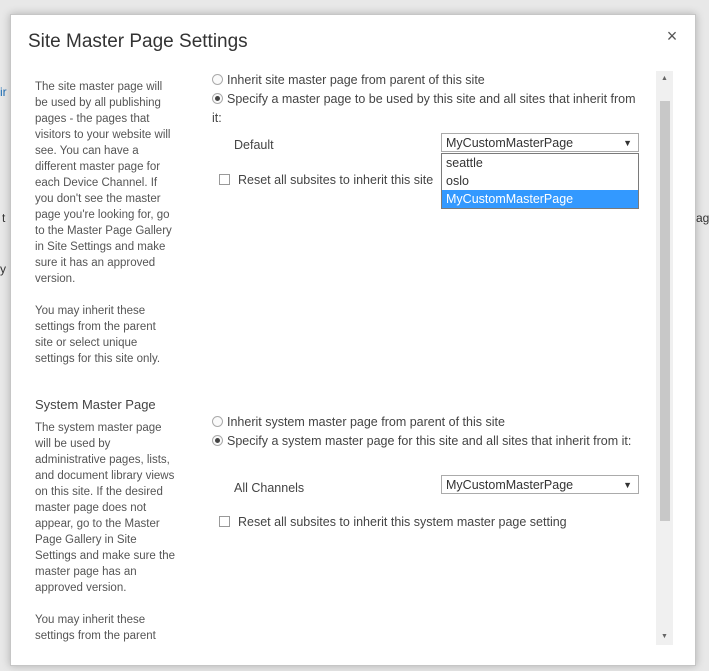 This screenshot has height=671, width=709. What do you see at coordinates (4, 218) in the screenshot?
I see `background-text-fragment: t` at bounding box center [4, 218].